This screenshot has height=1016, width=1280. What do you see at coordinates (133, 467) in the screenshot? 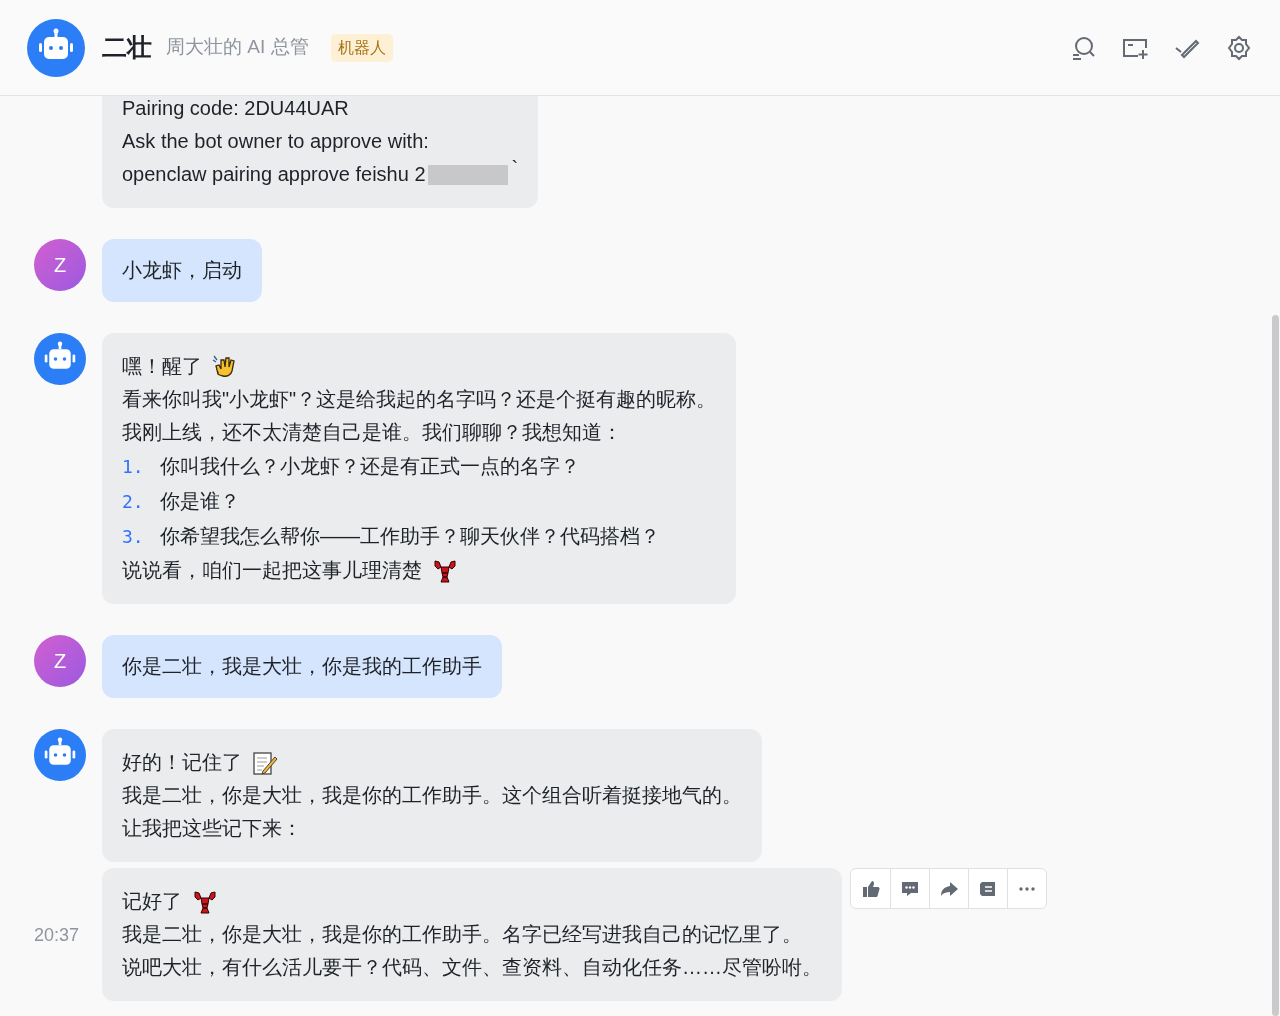
I see `list-number: 1.` at bounding box center [133, 467].